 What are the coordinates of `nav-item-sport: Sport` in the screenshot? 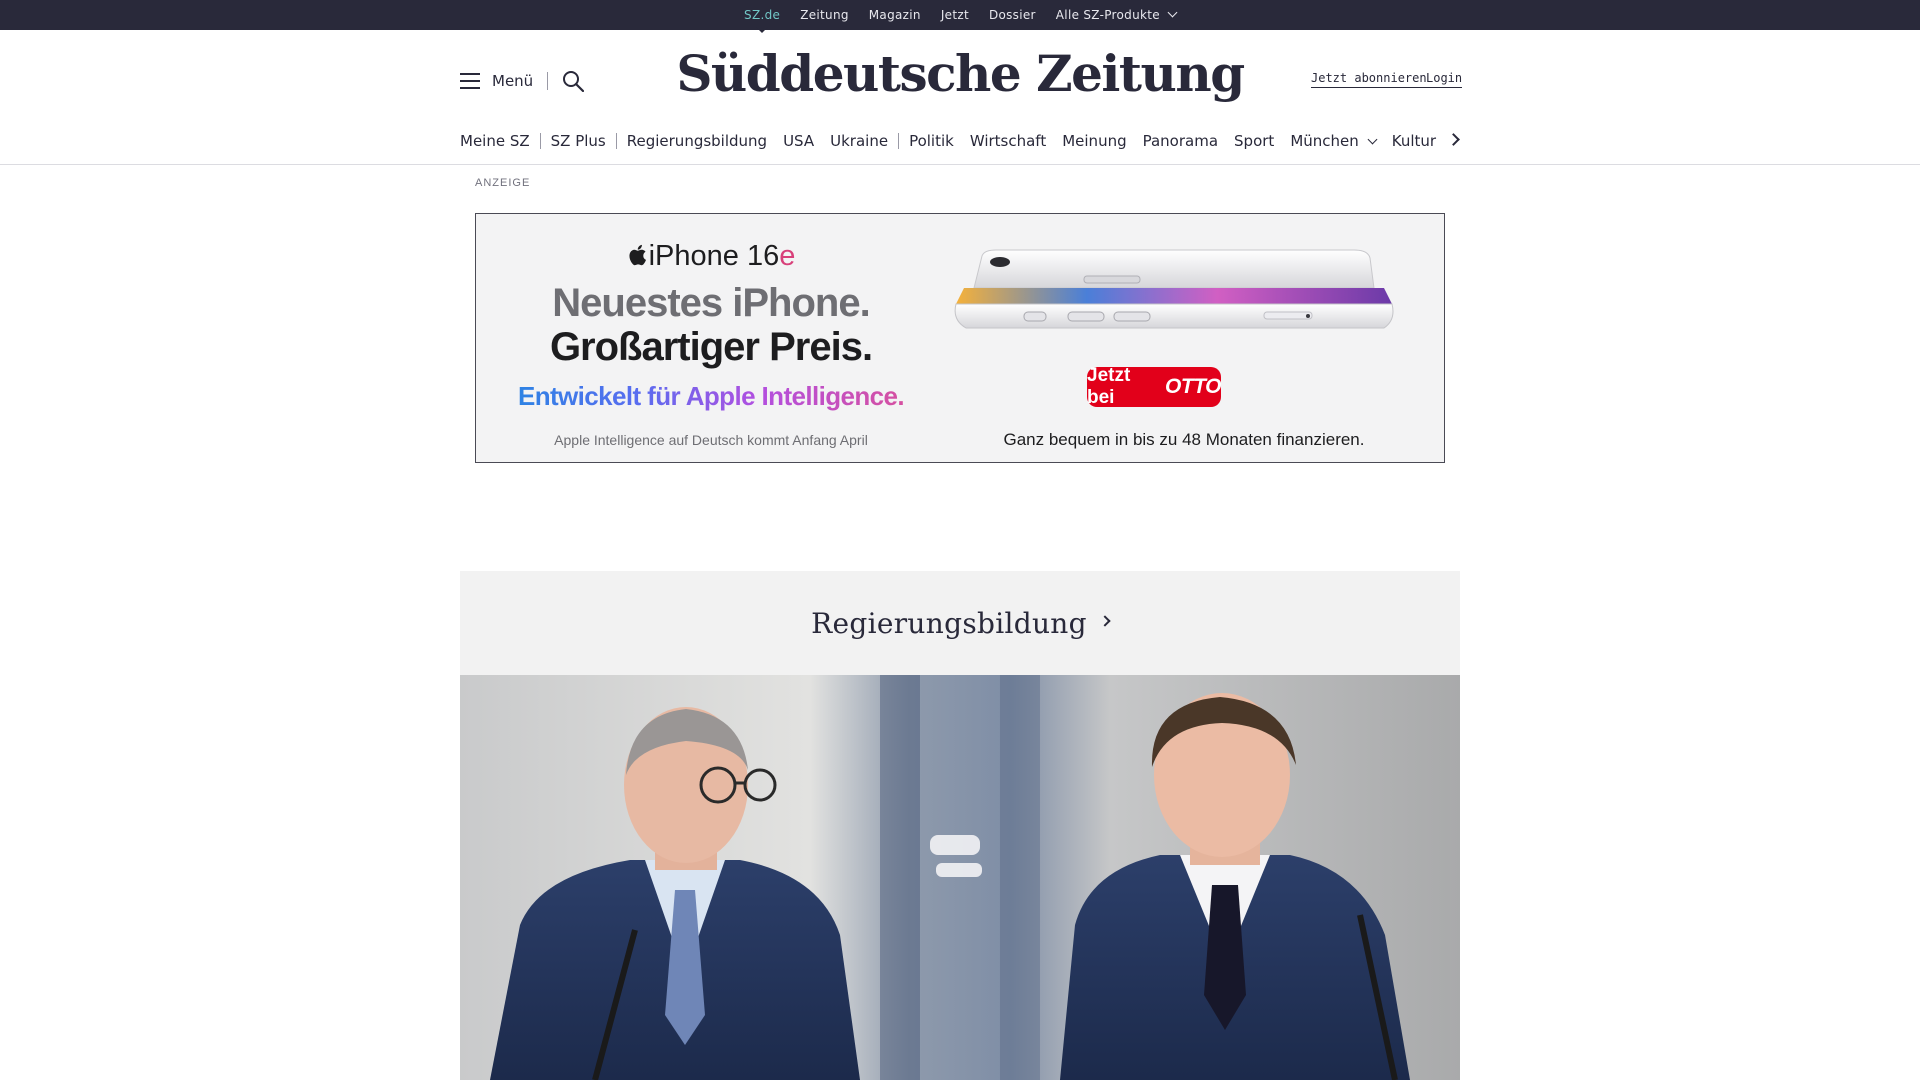 It's located at (1254, 141).